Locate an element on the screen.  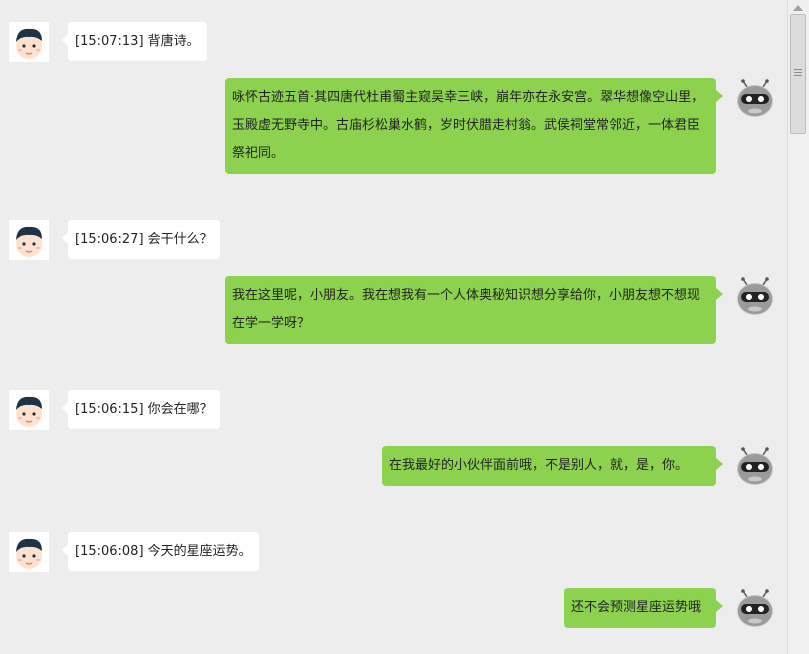
scrollbar-thumb is located at coordinates (798, 74).